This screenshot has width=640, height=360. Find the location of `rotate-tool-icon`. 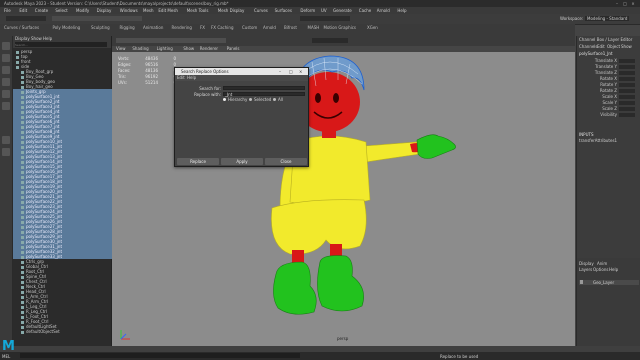

rotate-tool-icon is located at coordinates (6, 94).